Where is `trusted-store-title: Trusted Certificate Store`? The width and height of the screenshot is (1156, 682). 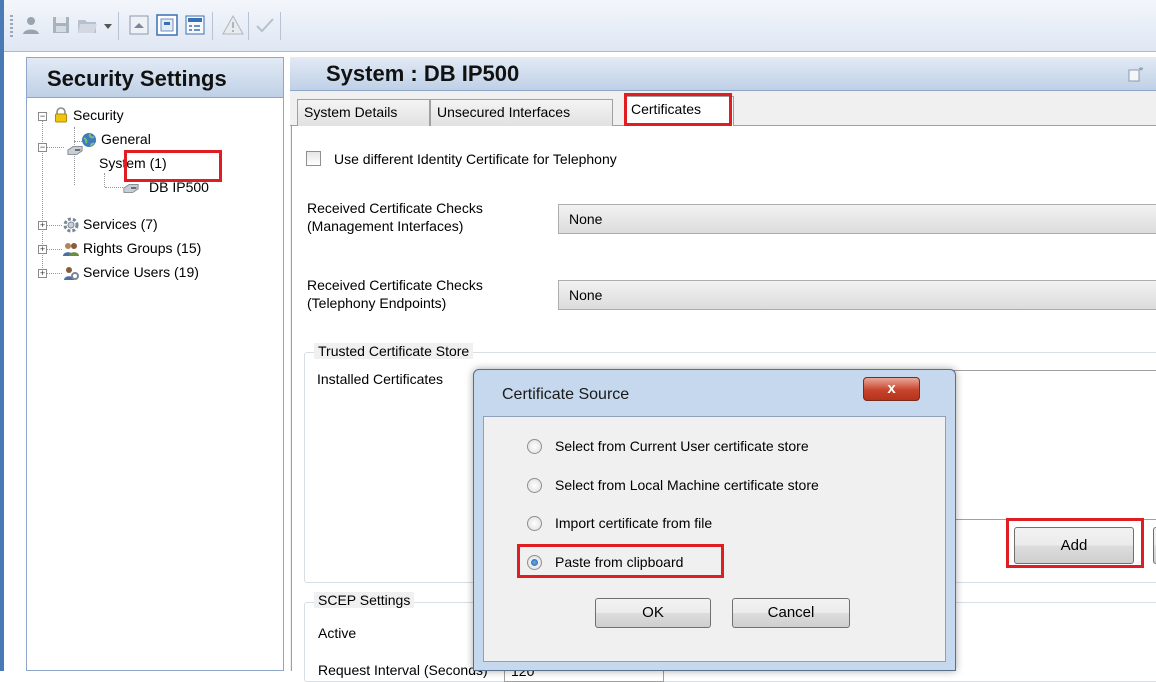 trusted-store-title: Trusted Certificate Store is located at coordinates (394, 351).